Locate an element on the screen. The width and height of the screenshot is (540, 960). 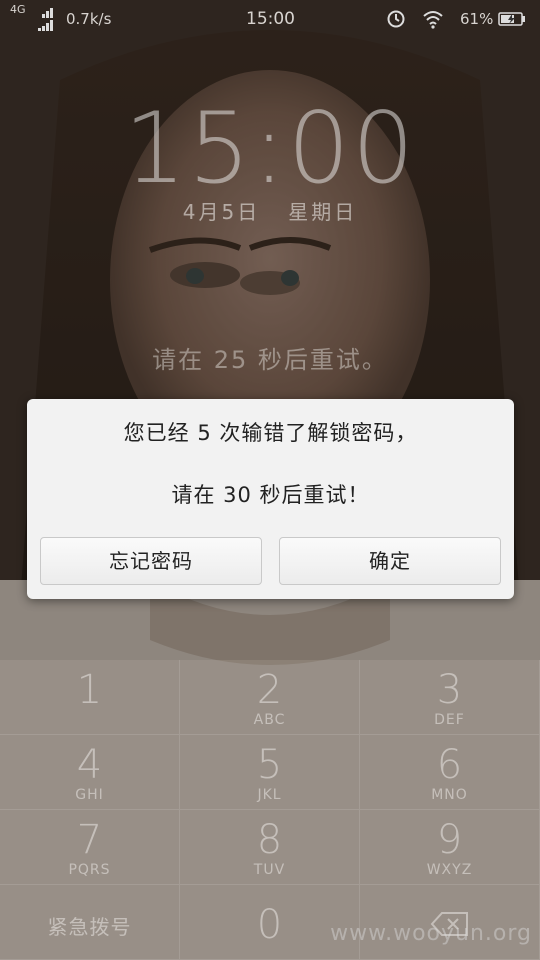
key-4: 4 GHI is located at coordinates (90, 772).